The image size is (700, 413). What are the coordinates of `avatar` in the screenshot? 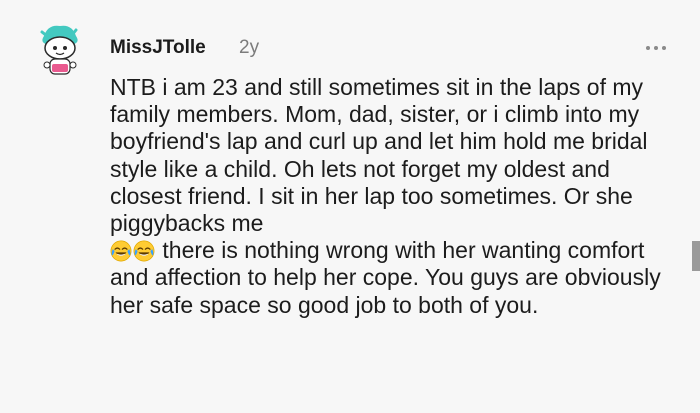 It's located at (59, 51).